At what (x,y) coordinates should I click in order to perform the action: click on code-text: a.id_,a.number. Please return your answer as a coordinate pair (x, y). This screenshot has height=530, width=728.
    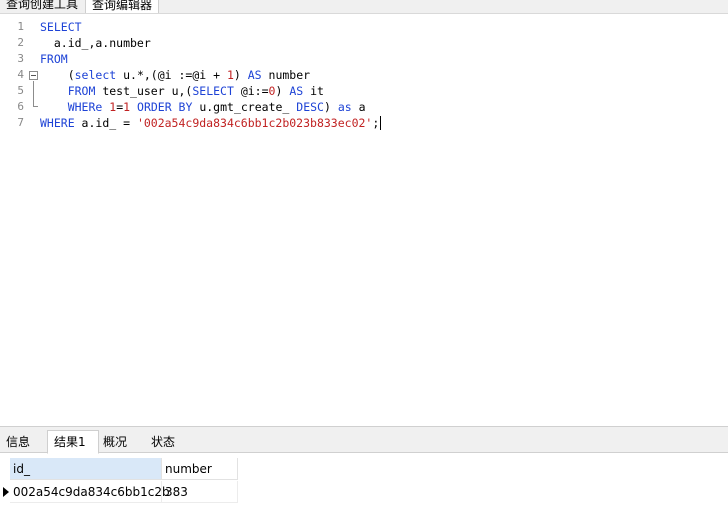
    Looking at the image, I should click on (95, 43).